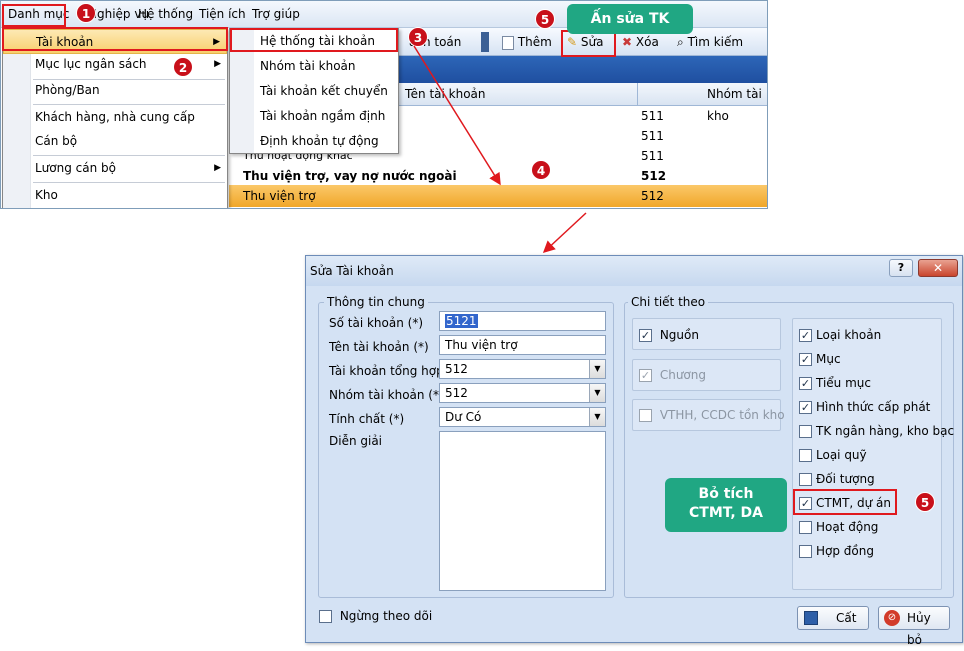  I want to click on ten-tk-label: Tên tài khoản (*), so click(379, 347).